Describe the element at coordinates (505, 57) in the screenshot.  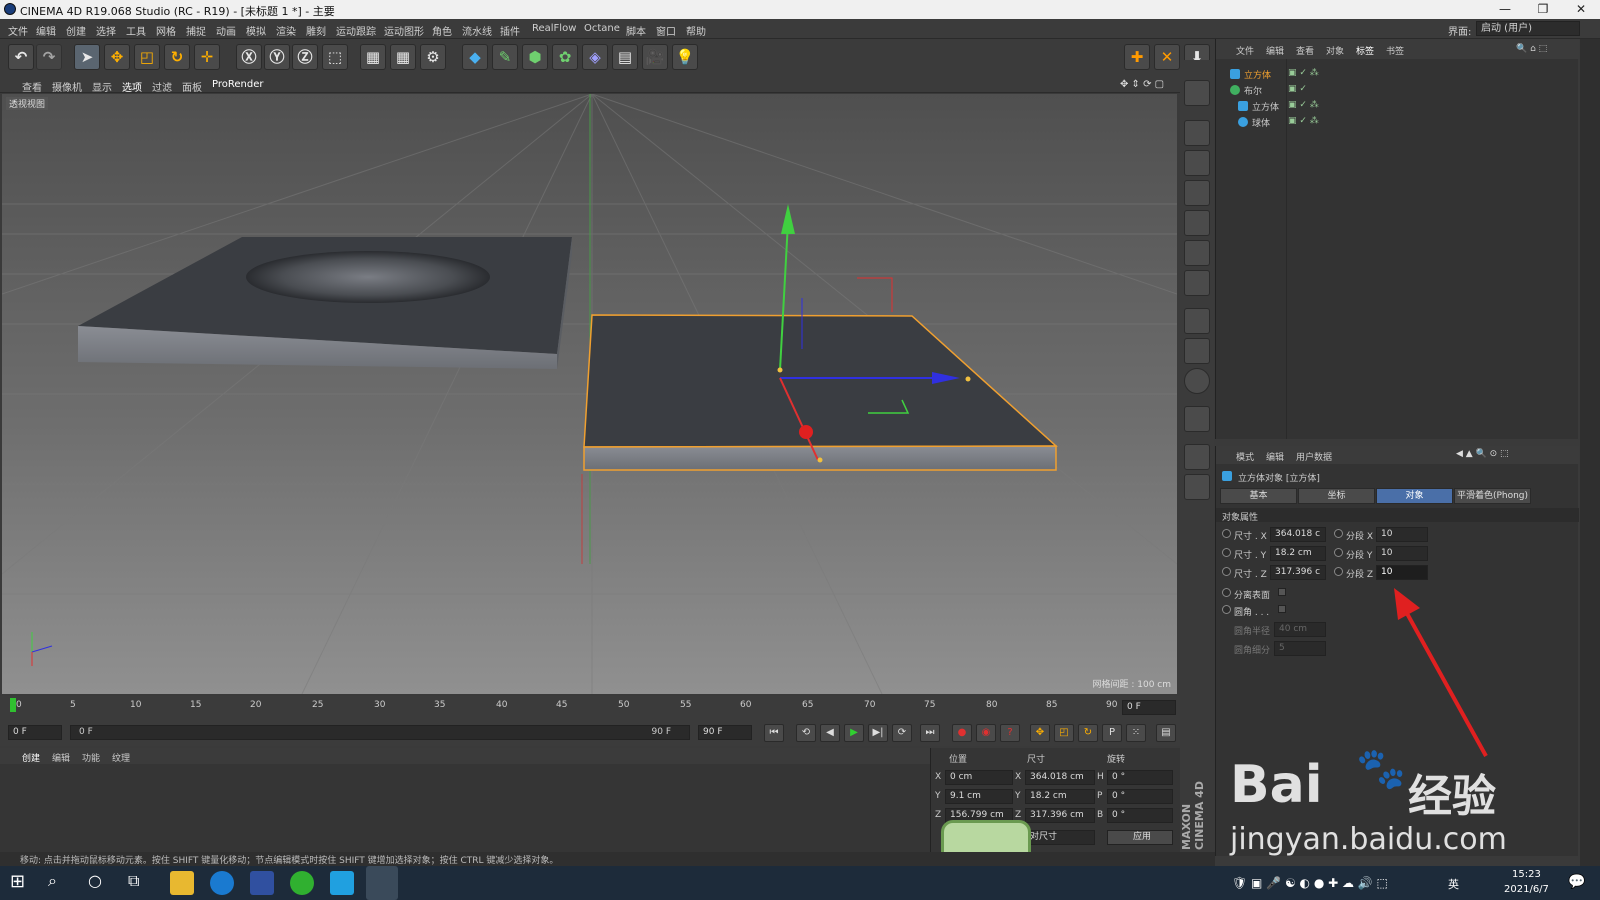
I see `pen-spline-icon: ✎` at that location.